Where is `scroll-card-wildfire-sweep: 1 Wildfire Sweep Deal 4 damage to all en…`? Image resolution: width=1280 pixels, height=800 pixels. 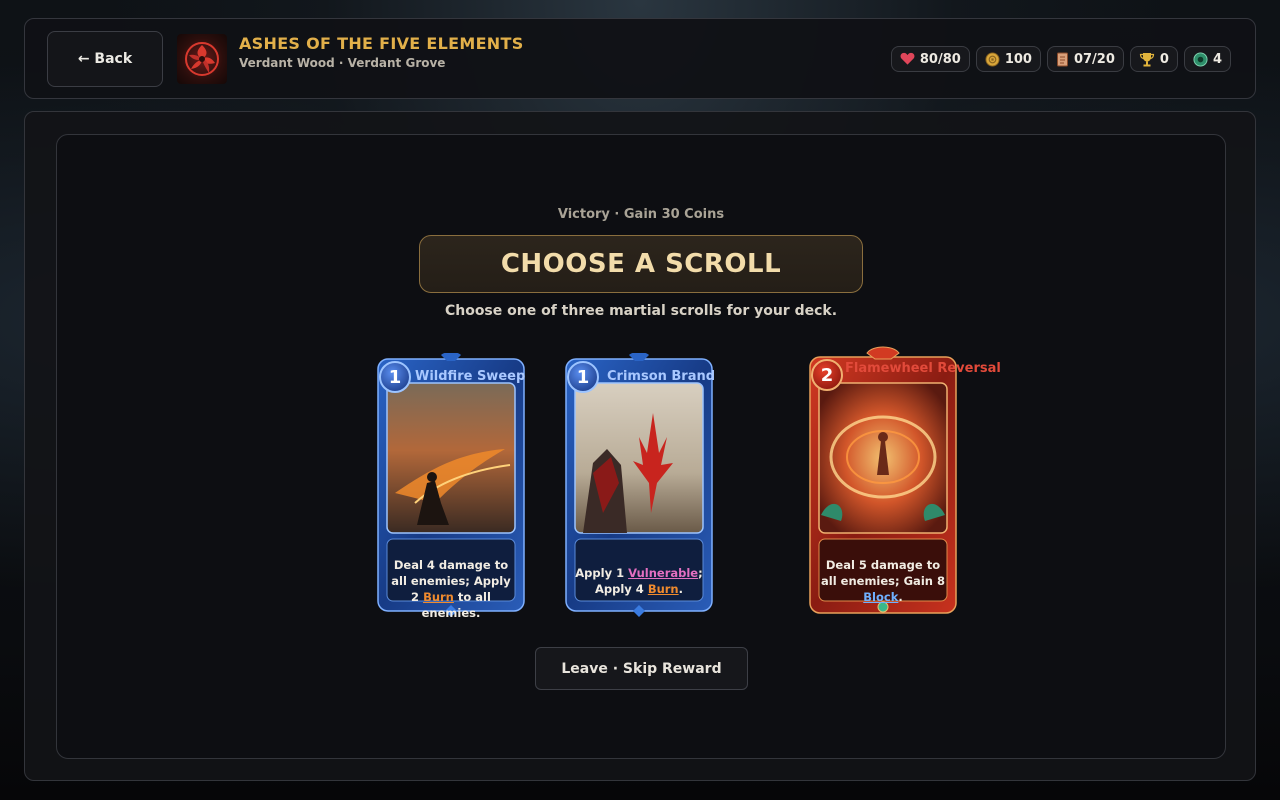
scroll-card-wildfire-sweep: 1 Wildfire Sweep Deal 4 damage to all en… is located at coordinates (451, 486).